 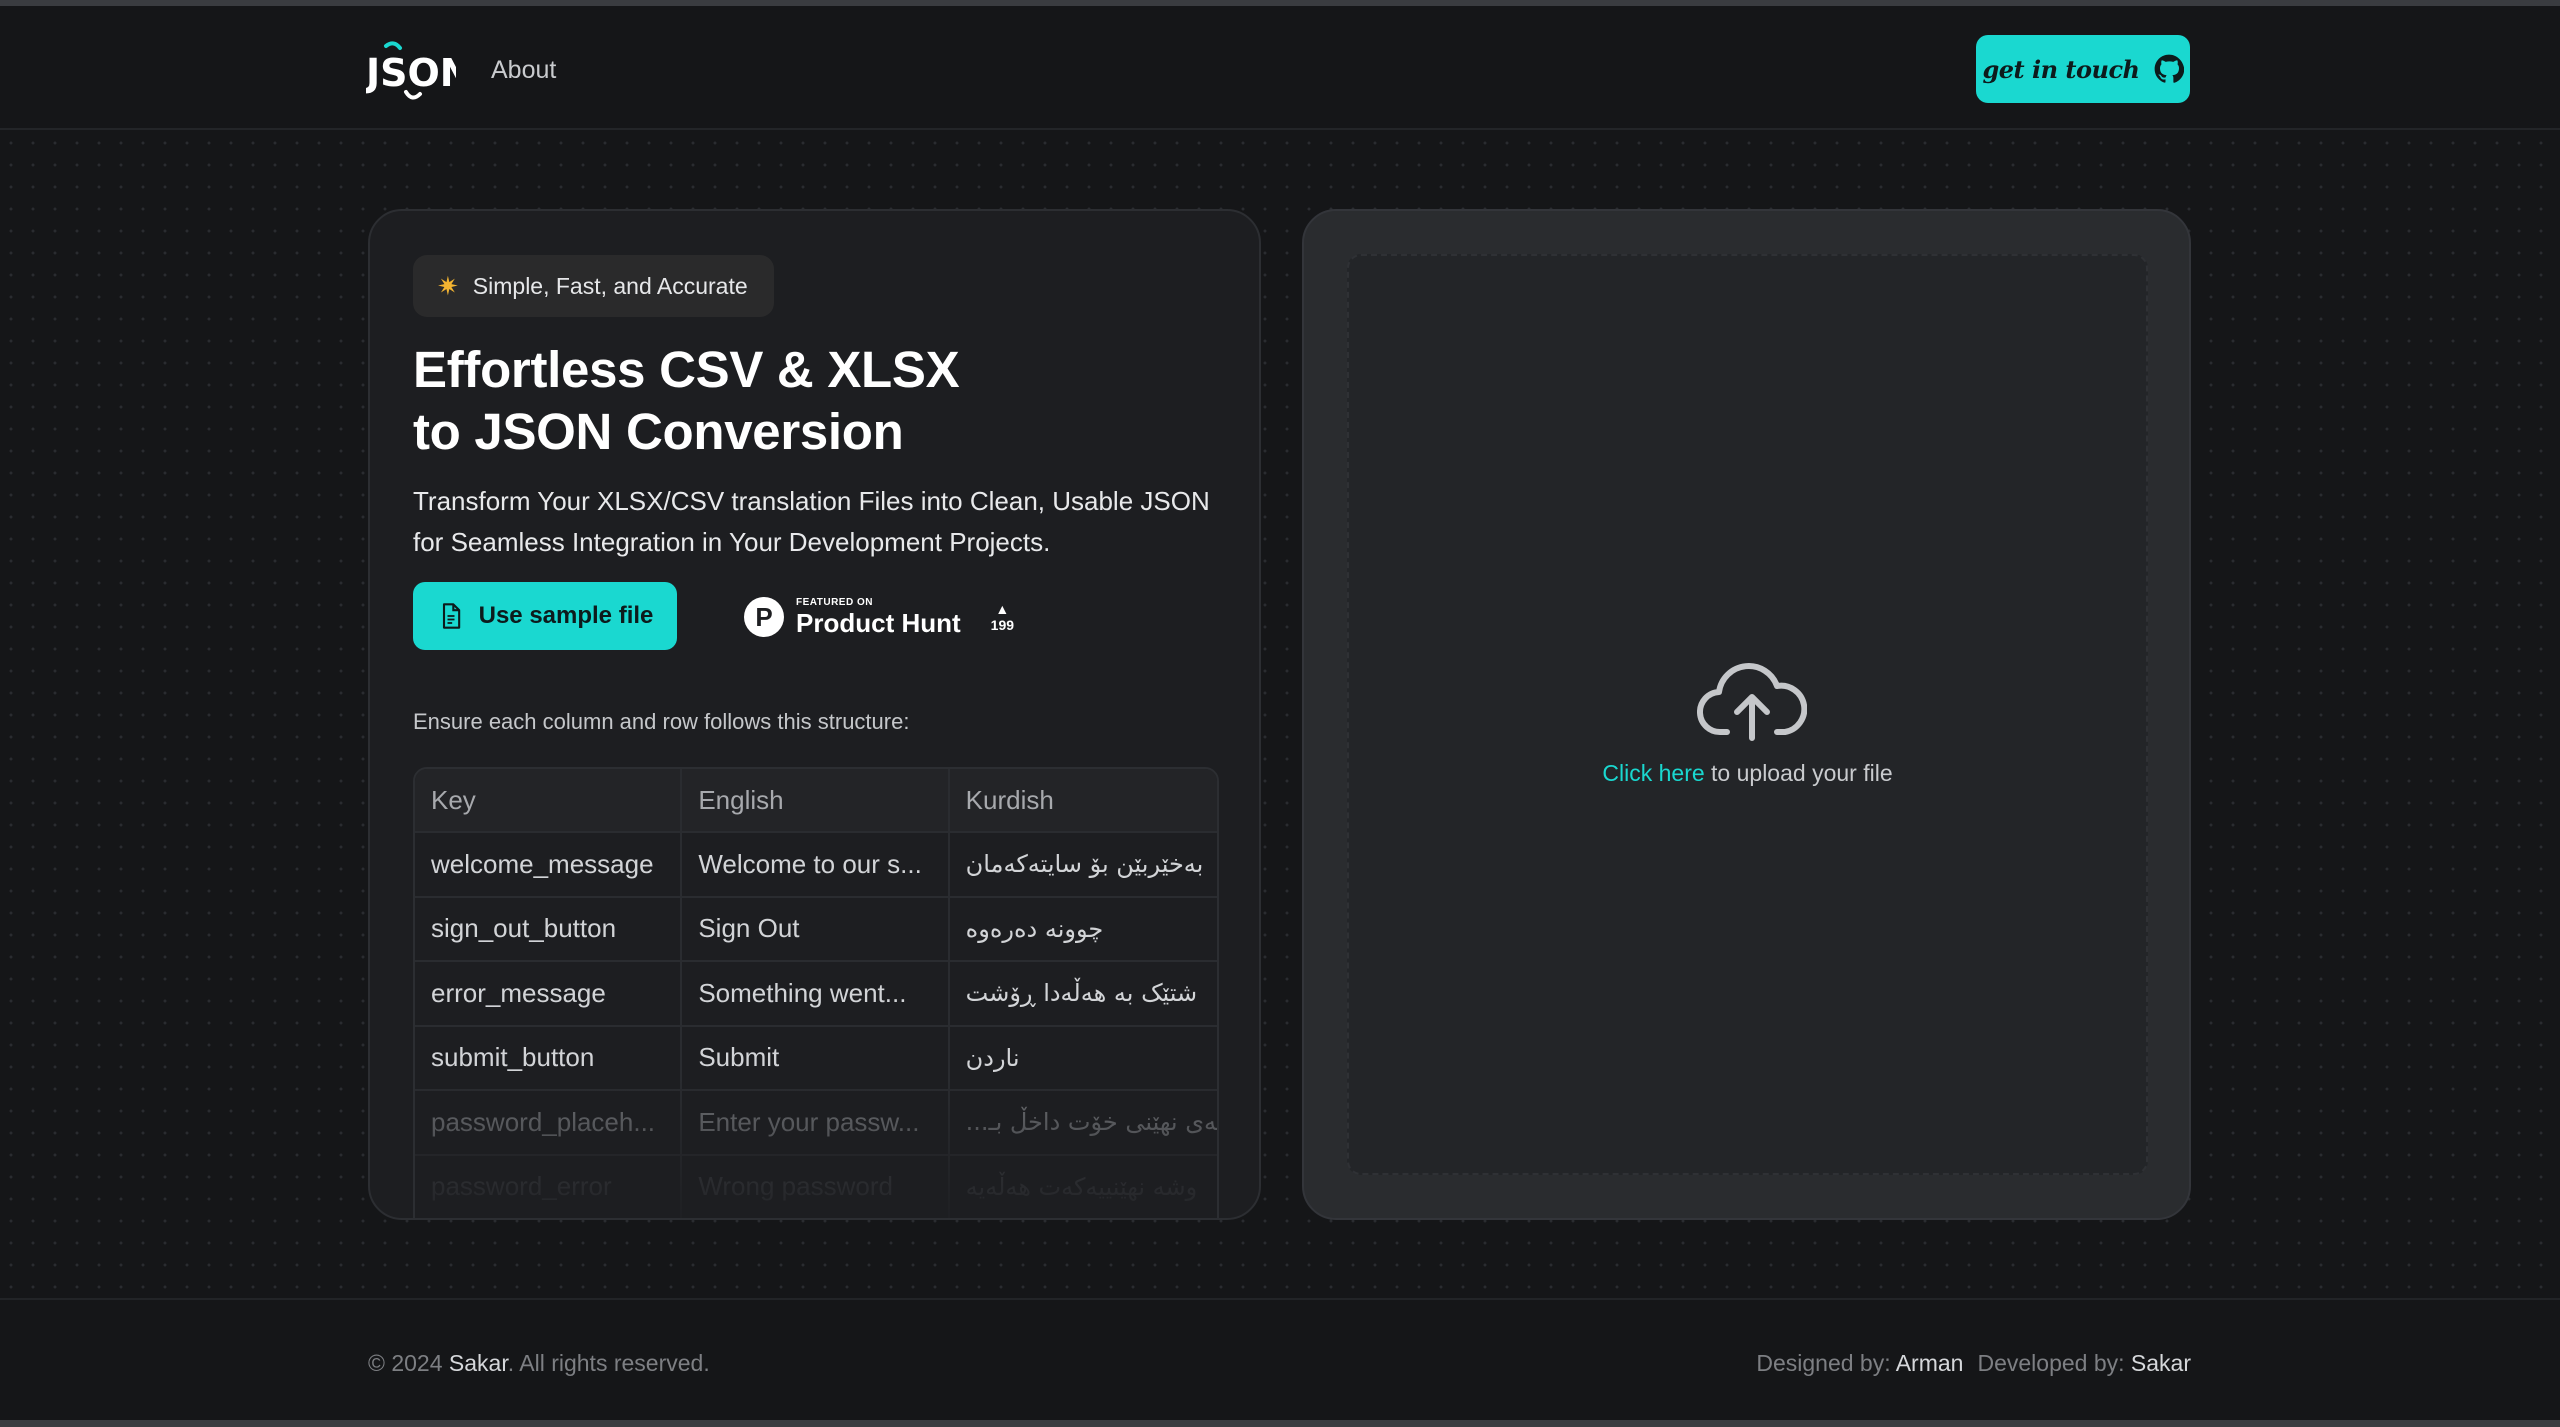 I want to click on column-header: Kurdish, so click(x=1009, y=799).